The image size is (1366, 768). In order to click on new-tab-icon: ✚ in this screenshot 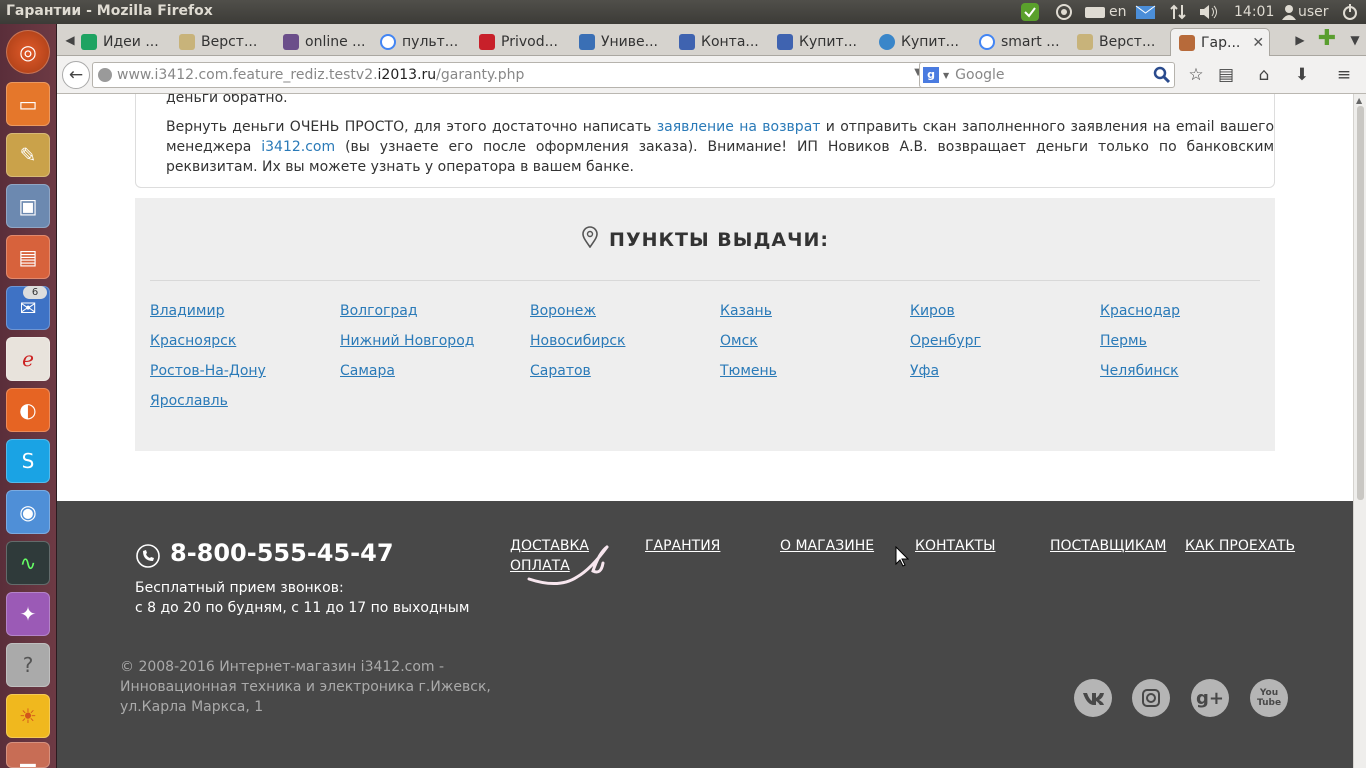, I will do `click(1327, 38)`.